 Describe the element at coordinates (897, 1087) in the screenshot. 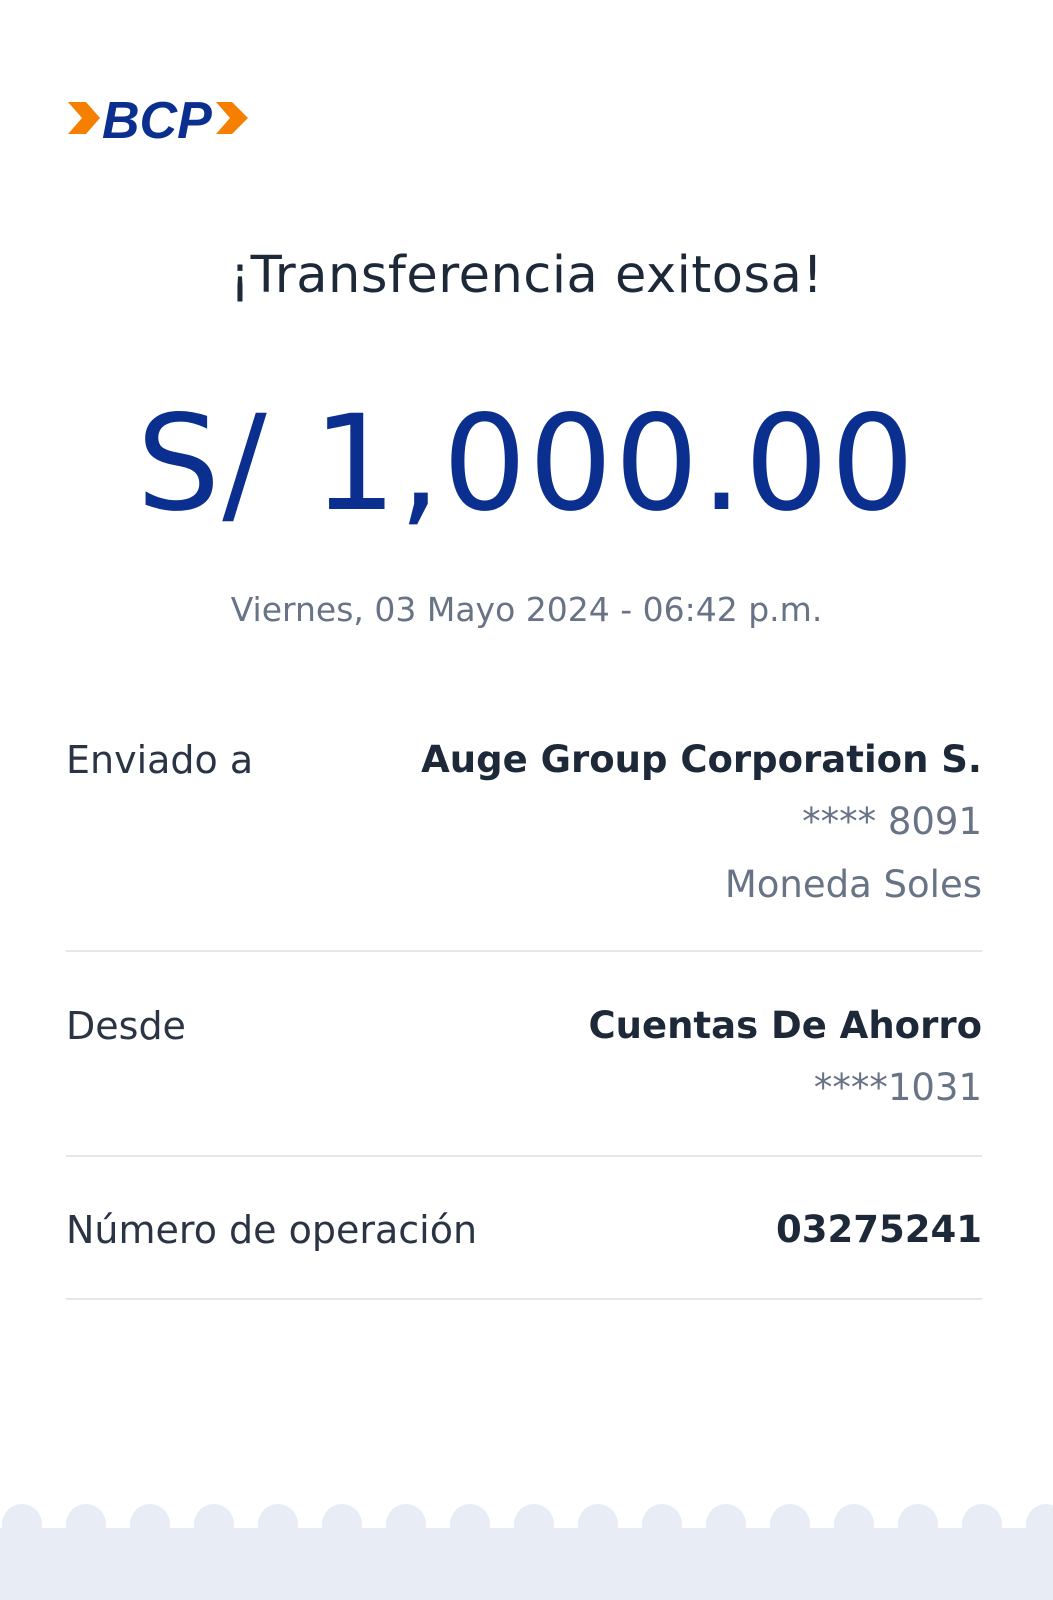

I see `source-account-number: ****1031` at that location.